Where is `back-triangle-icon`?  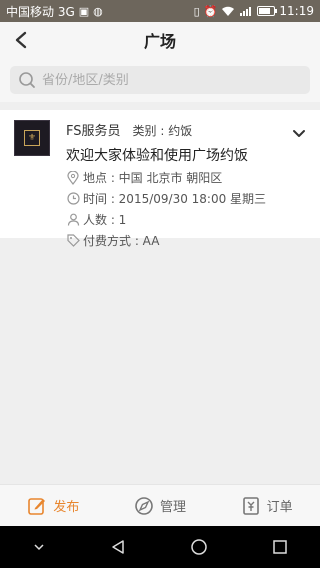 back-triangle-icon is located at coordinates (118, 547).